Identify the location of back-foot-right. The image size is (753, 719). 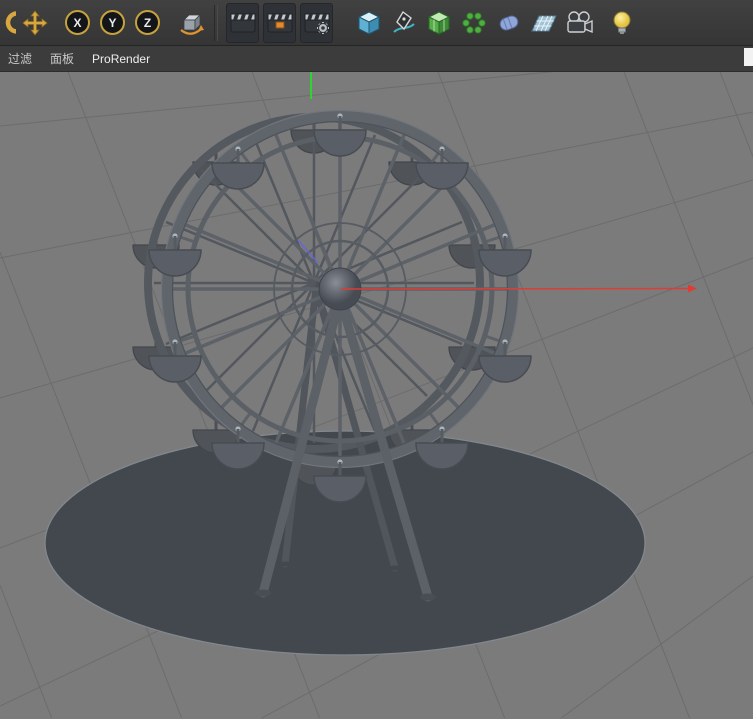
(395, 568).